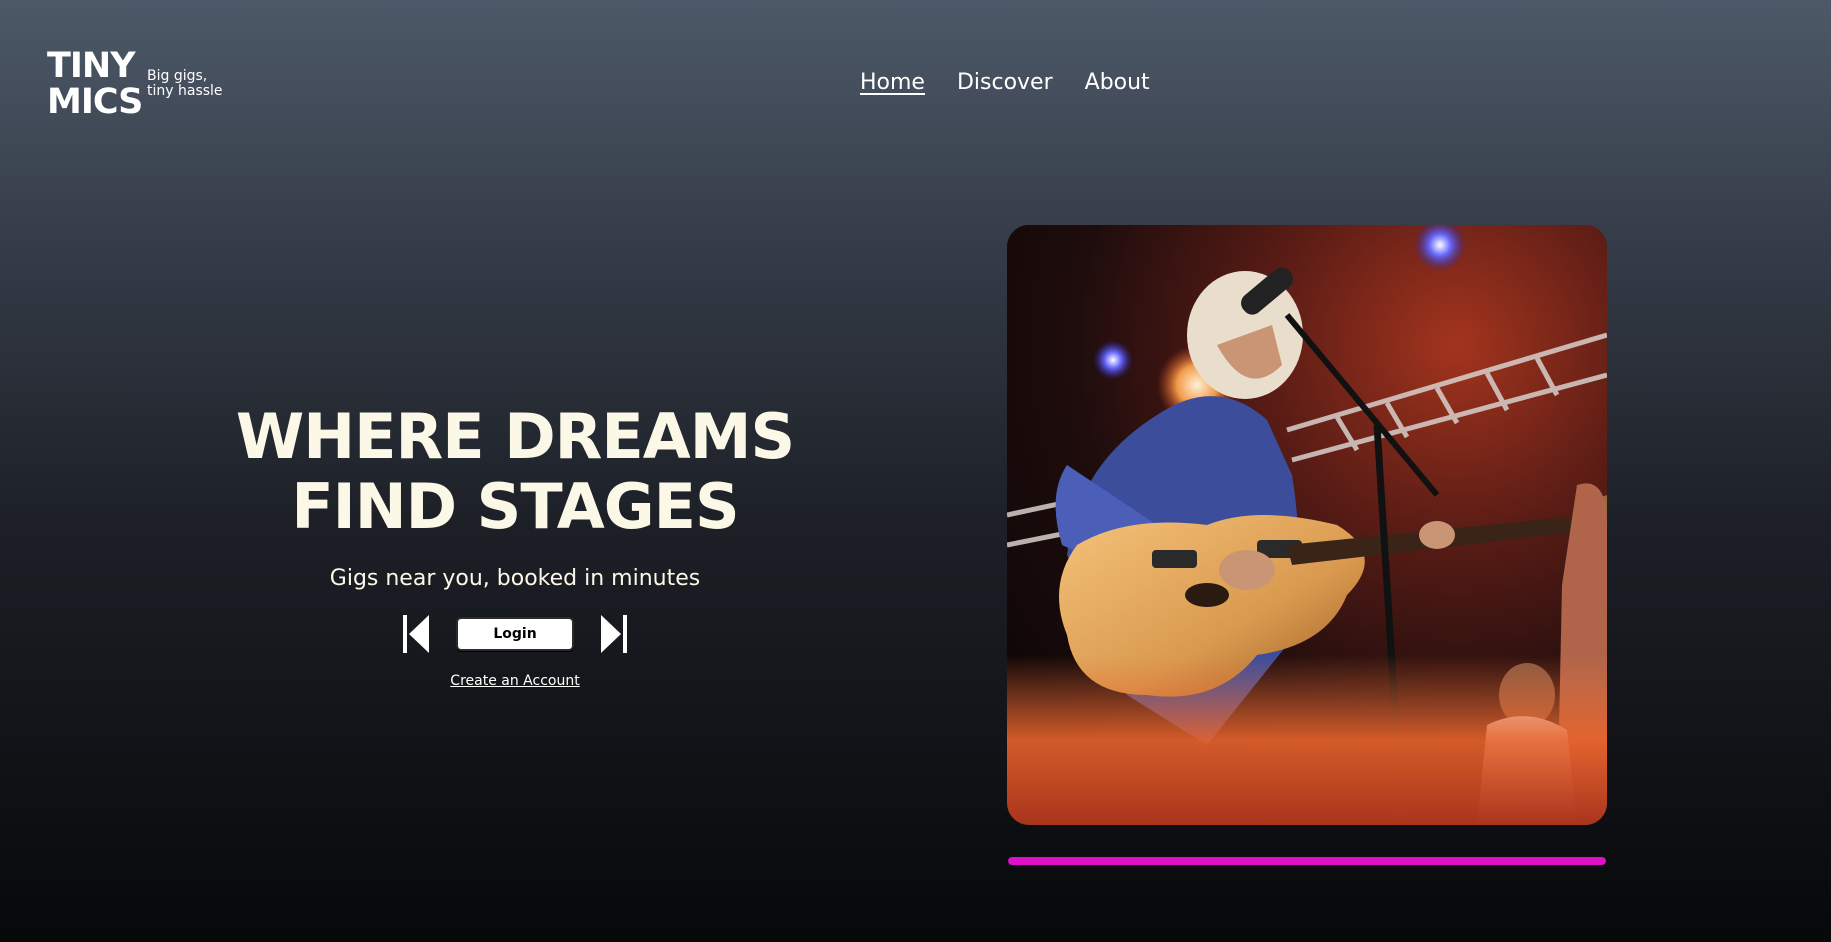 This screenshot has width=1831, height=942. I want to click on hero-title-line-2: FIND STAGES, so click(515, 506).